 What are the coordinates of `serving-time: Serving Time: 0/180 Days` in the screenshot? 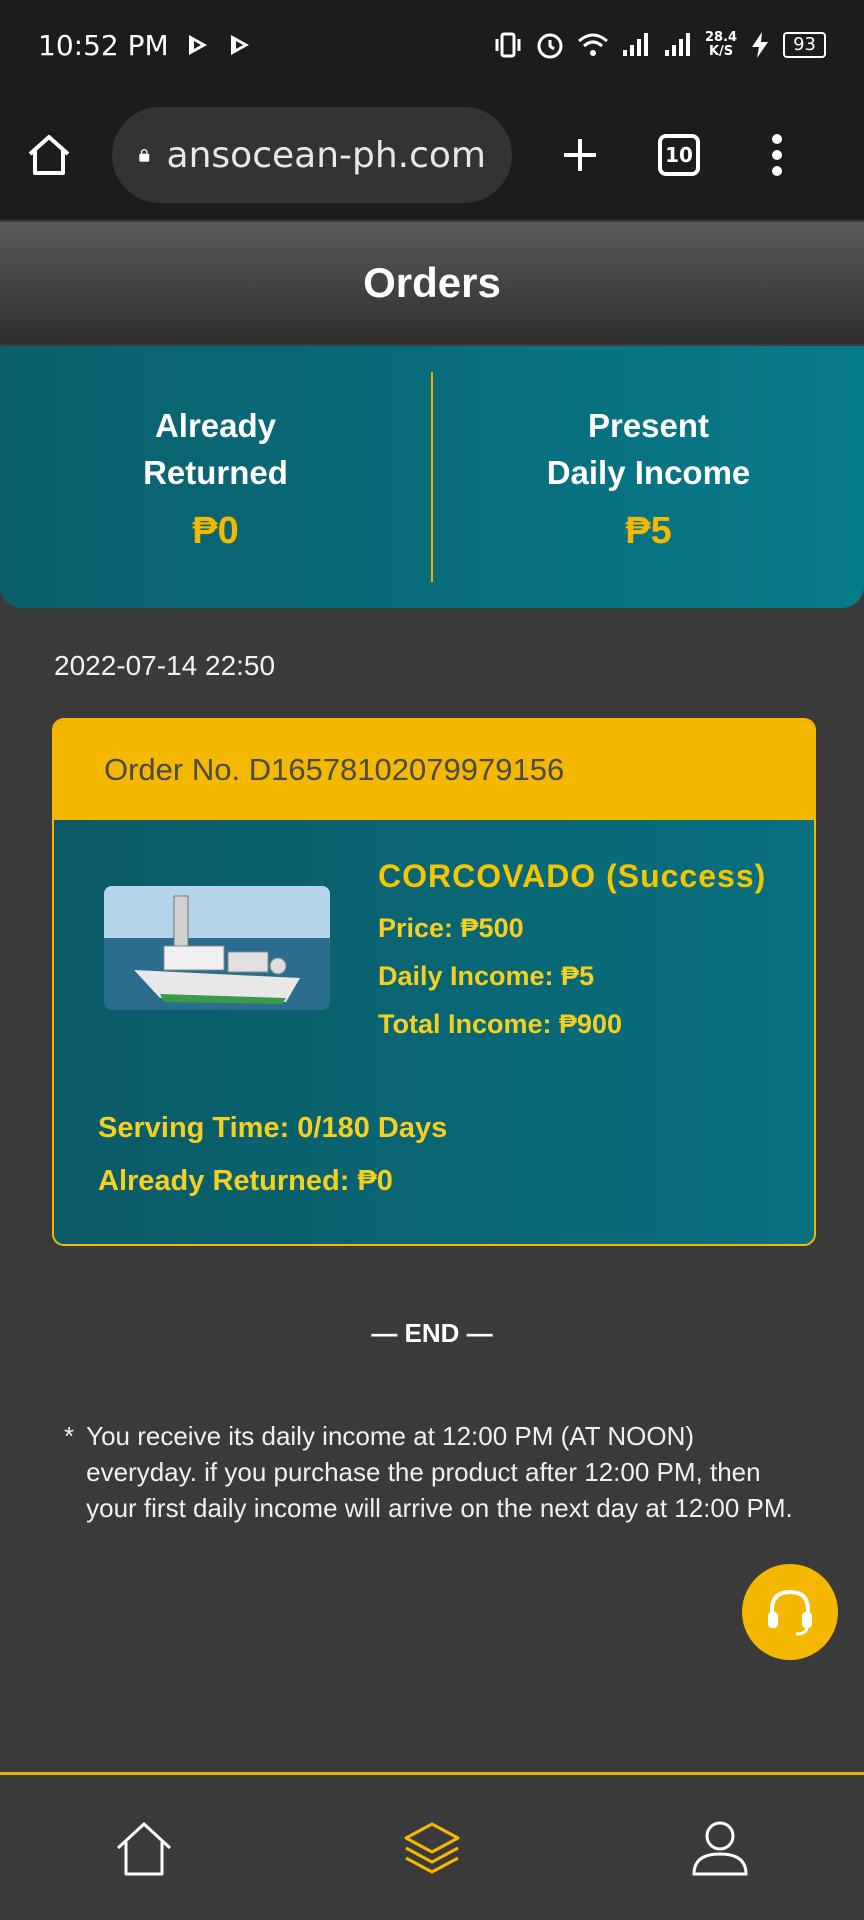 It's located at (273, 1128).